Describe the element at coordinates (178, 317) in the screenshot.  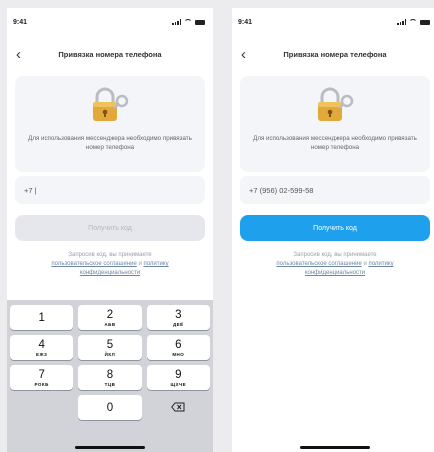
I see `key-3: 3 ДЕЁ` at that location.